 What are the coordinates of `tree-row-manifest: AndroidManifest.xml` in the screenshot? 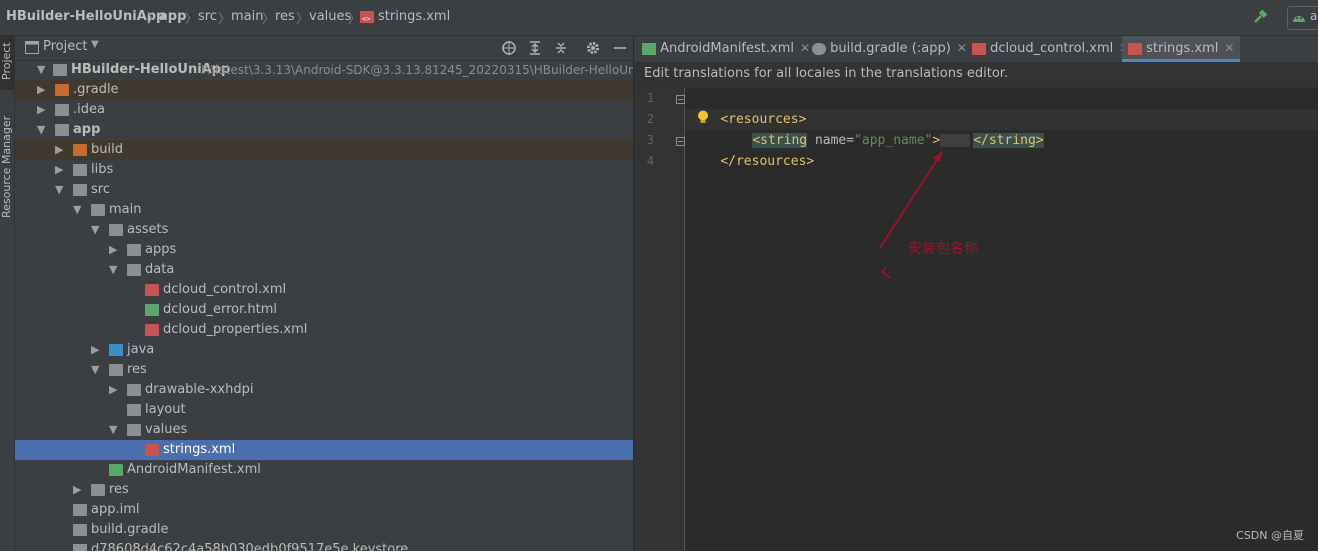 It's located at (324, 470).